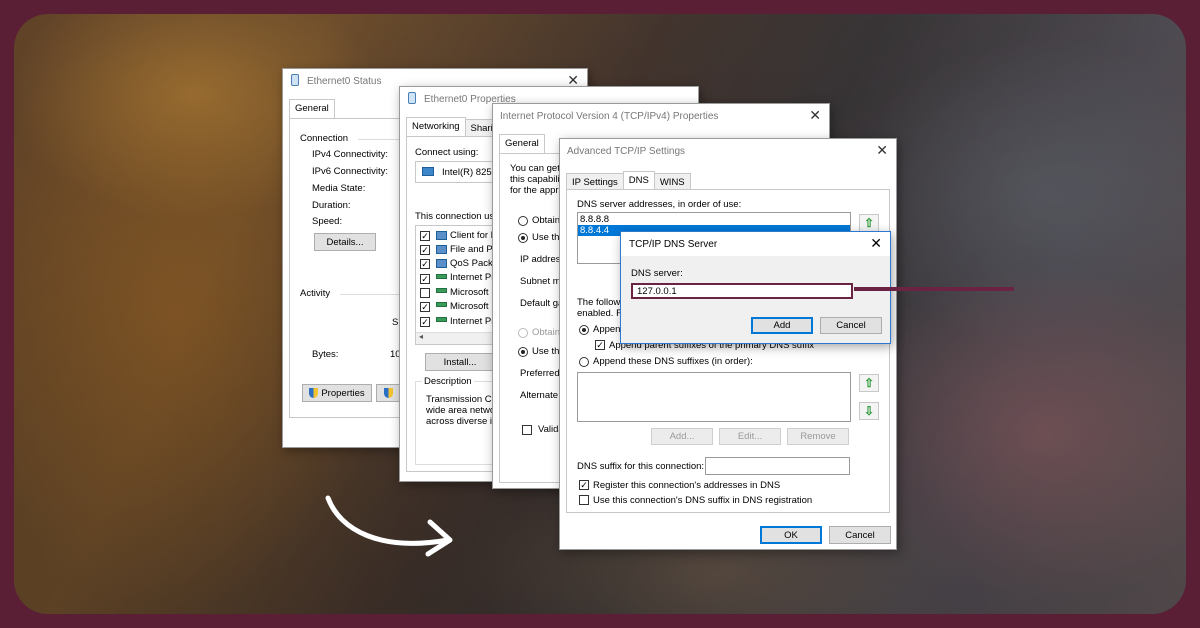 This screenshot has width=1200, height=628. I want to click on validate-checkbox, so click(527, 430).